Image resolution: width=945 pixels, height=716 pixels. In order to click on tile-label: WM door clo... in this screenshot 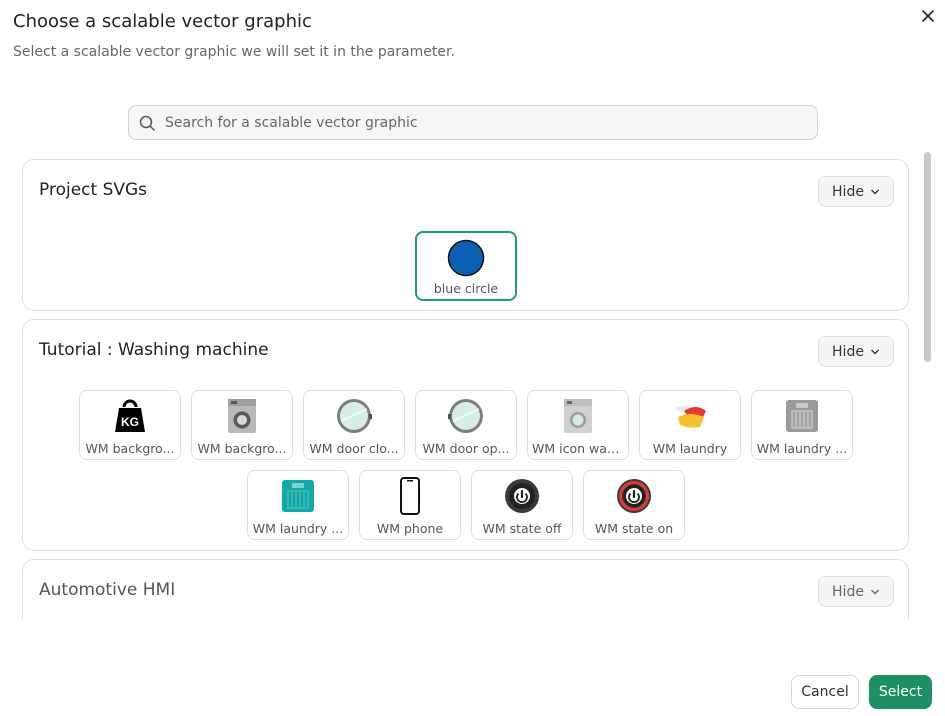, I will do `click(354, 448)`.